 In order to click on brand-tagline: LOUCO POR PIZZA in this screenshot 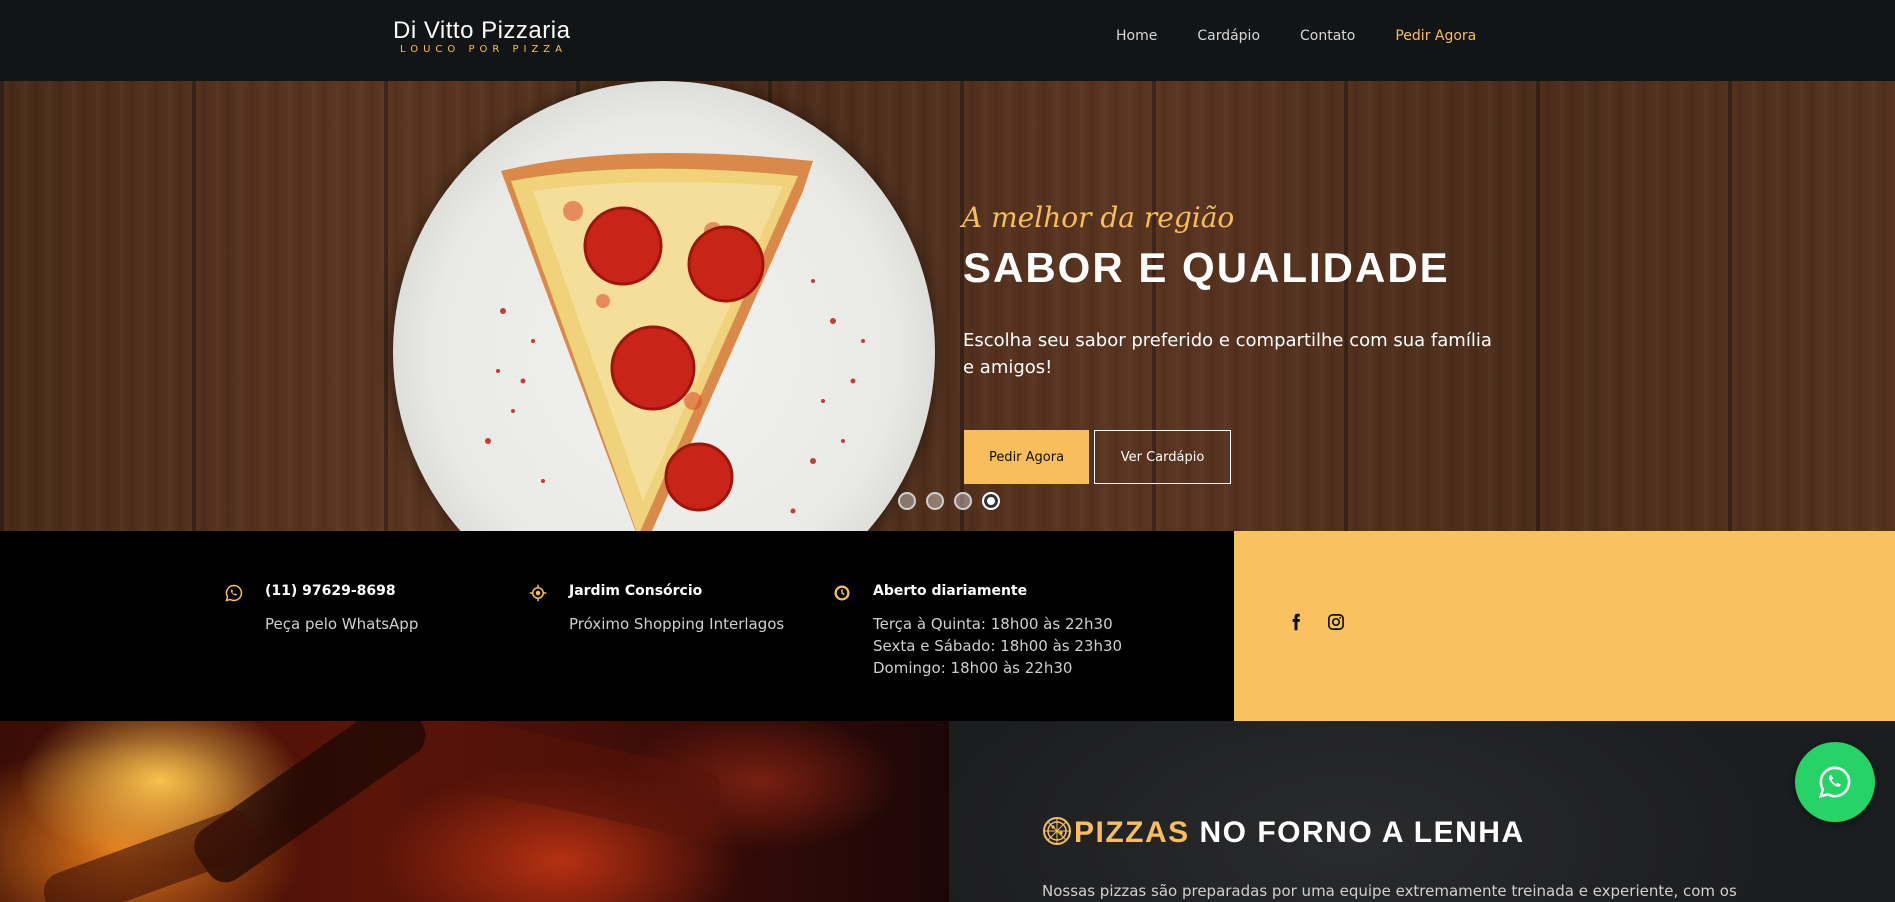, I will do `click(483, 49)`.